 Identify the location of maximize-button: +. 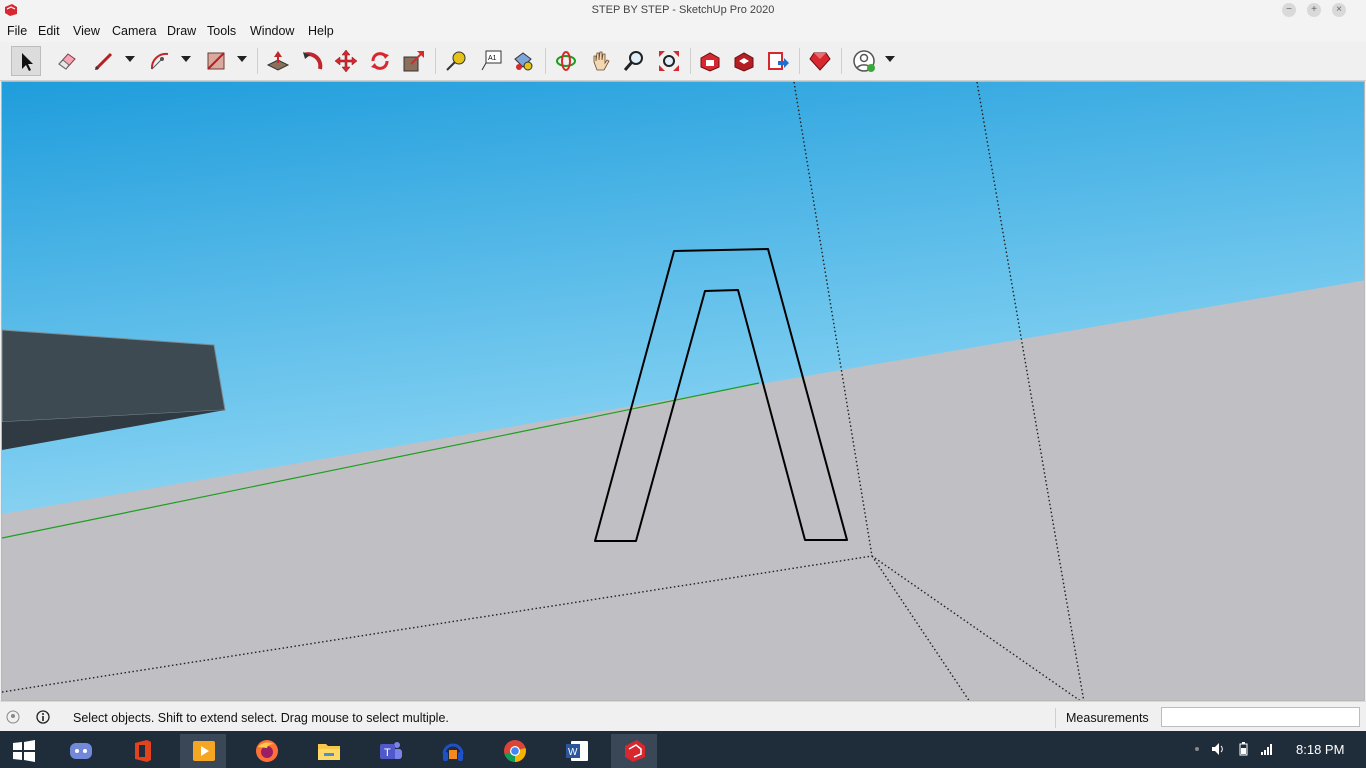
(1314, 10).